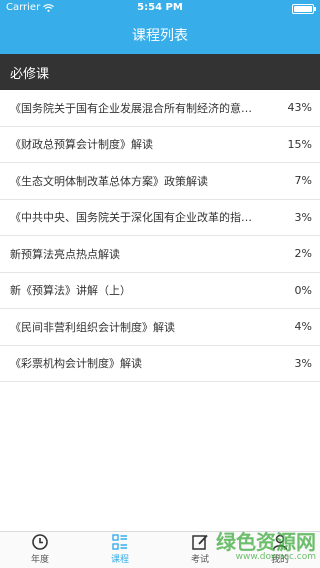 Image resolution: width=320 pixels, height=568 pixels. What do you see at coordinates (65, 254) in the screenshot?
I see `course-title: 新预算法亮点热点解读` at bounding box center [65, 254].